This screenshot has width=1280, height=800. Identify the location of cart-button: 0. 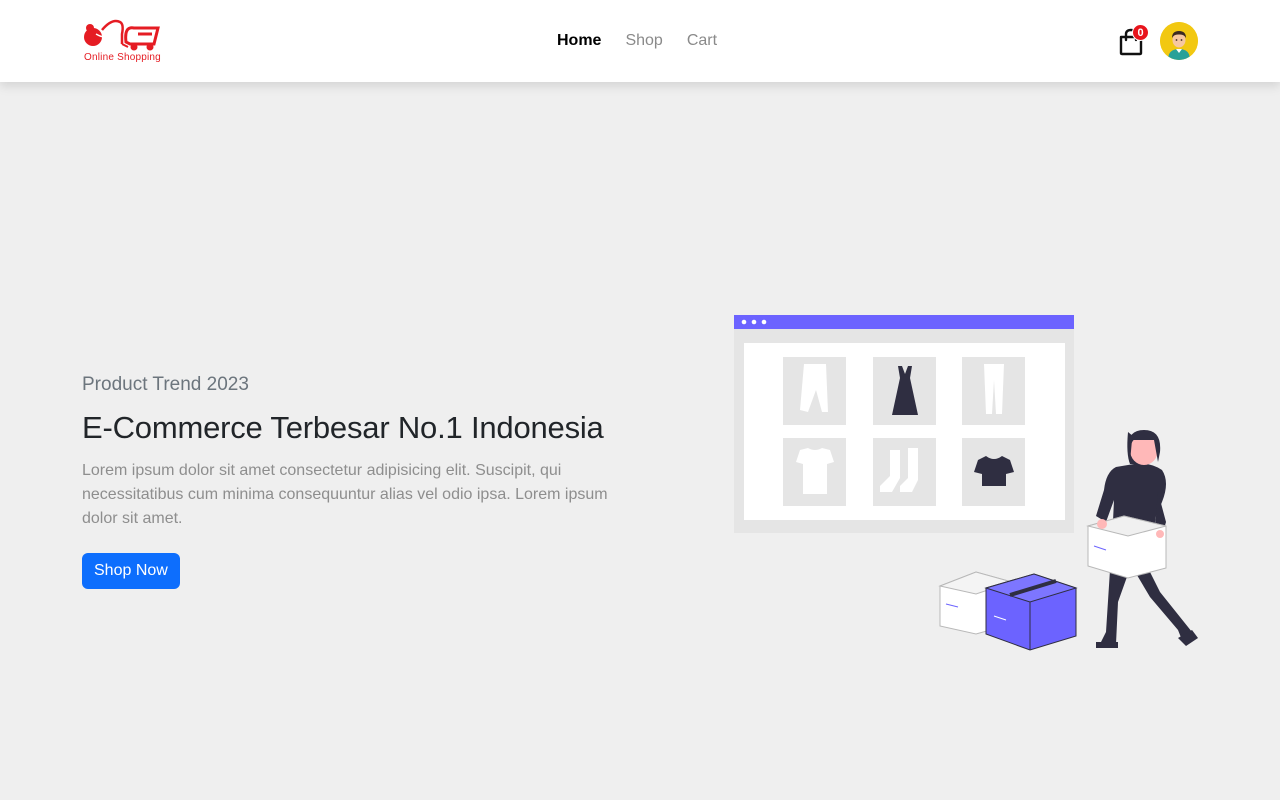
(1134, 40).